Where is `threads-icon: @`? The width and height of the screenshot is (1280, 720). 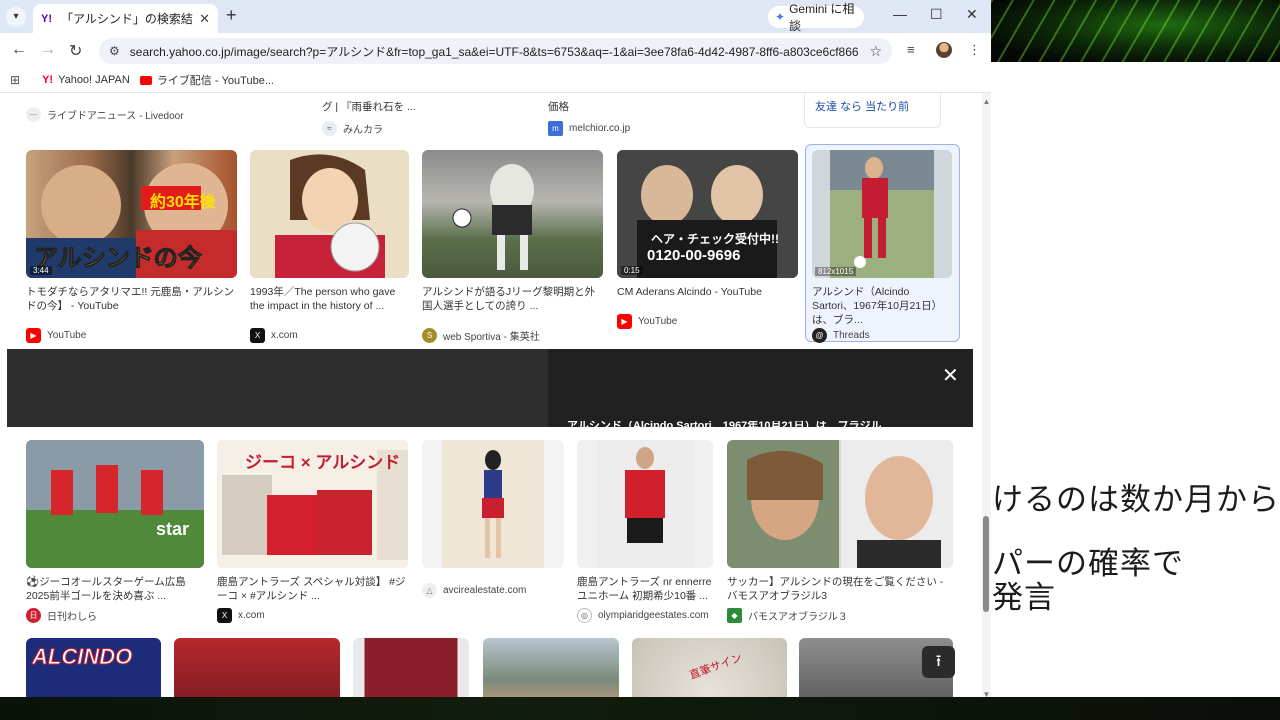
threads-icon: @ is located at coordinates (819, 335).